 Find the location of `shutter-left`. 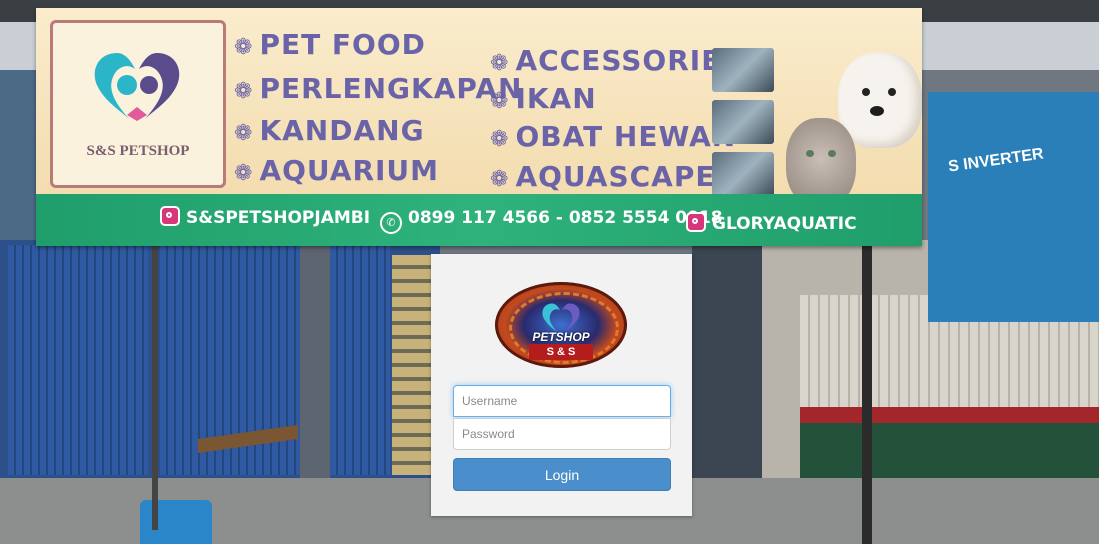

shutter-left is located at coordinates (78, 360).